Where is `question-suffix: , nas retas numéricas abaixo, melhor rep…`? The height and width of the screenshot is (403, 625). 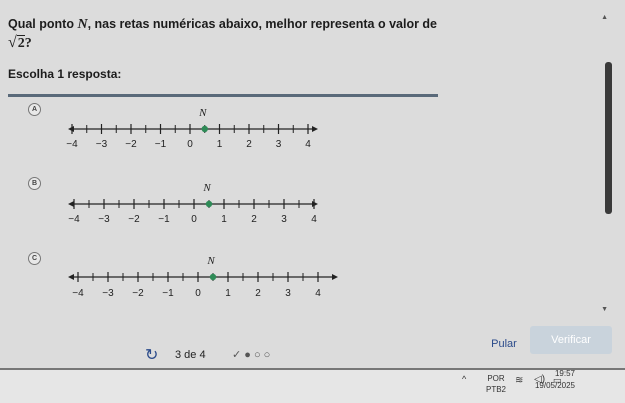
question-suffix: , nas retas numéricas abaixo, melhor rep… is located at coordinates (262, 24).